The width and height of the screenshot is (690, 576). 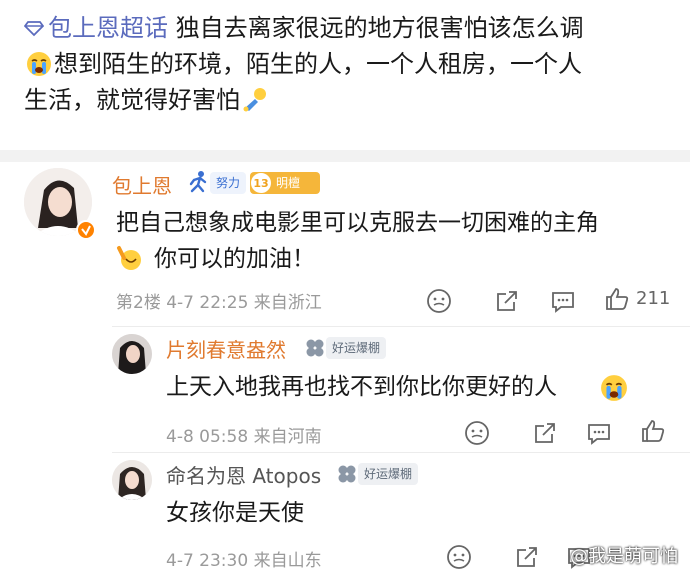 What do you see at coordinates (254, 100) in the screenshot?
I see `falling-person-icon` at bounding box center [254, 100].